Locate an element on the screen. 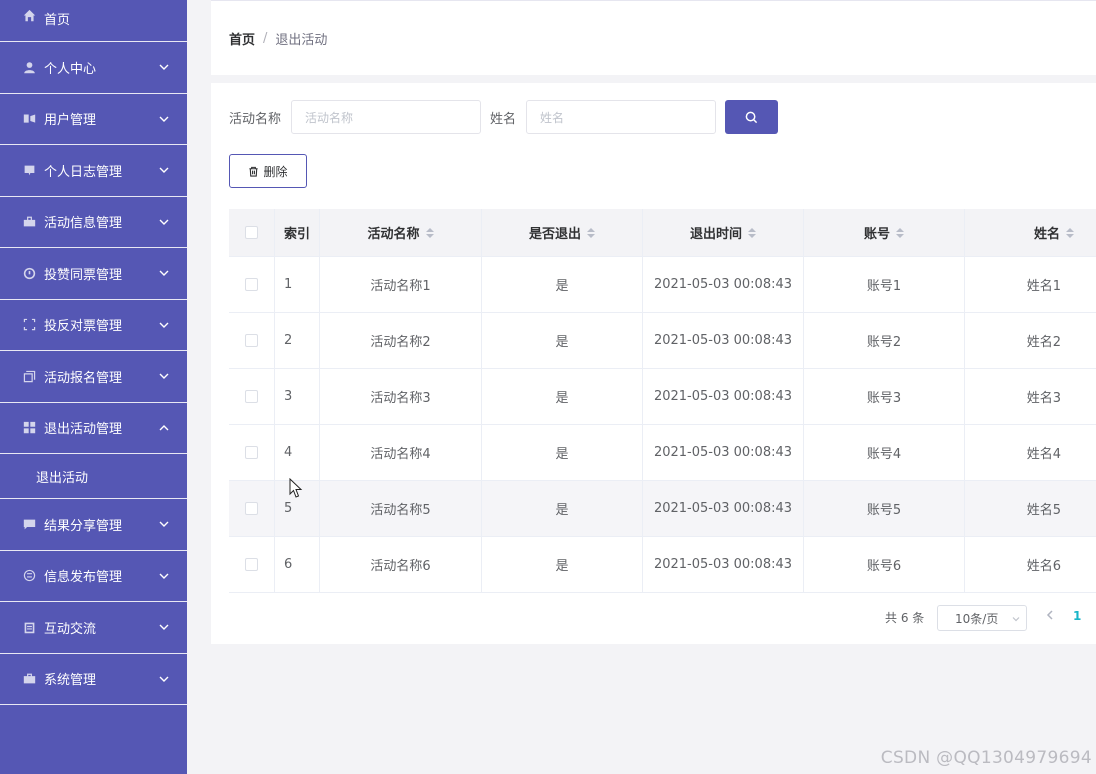 Image resolution: width=1096 pixels, height=774 pixels. header-checkbox-cell is located at coordinates (252, 232).